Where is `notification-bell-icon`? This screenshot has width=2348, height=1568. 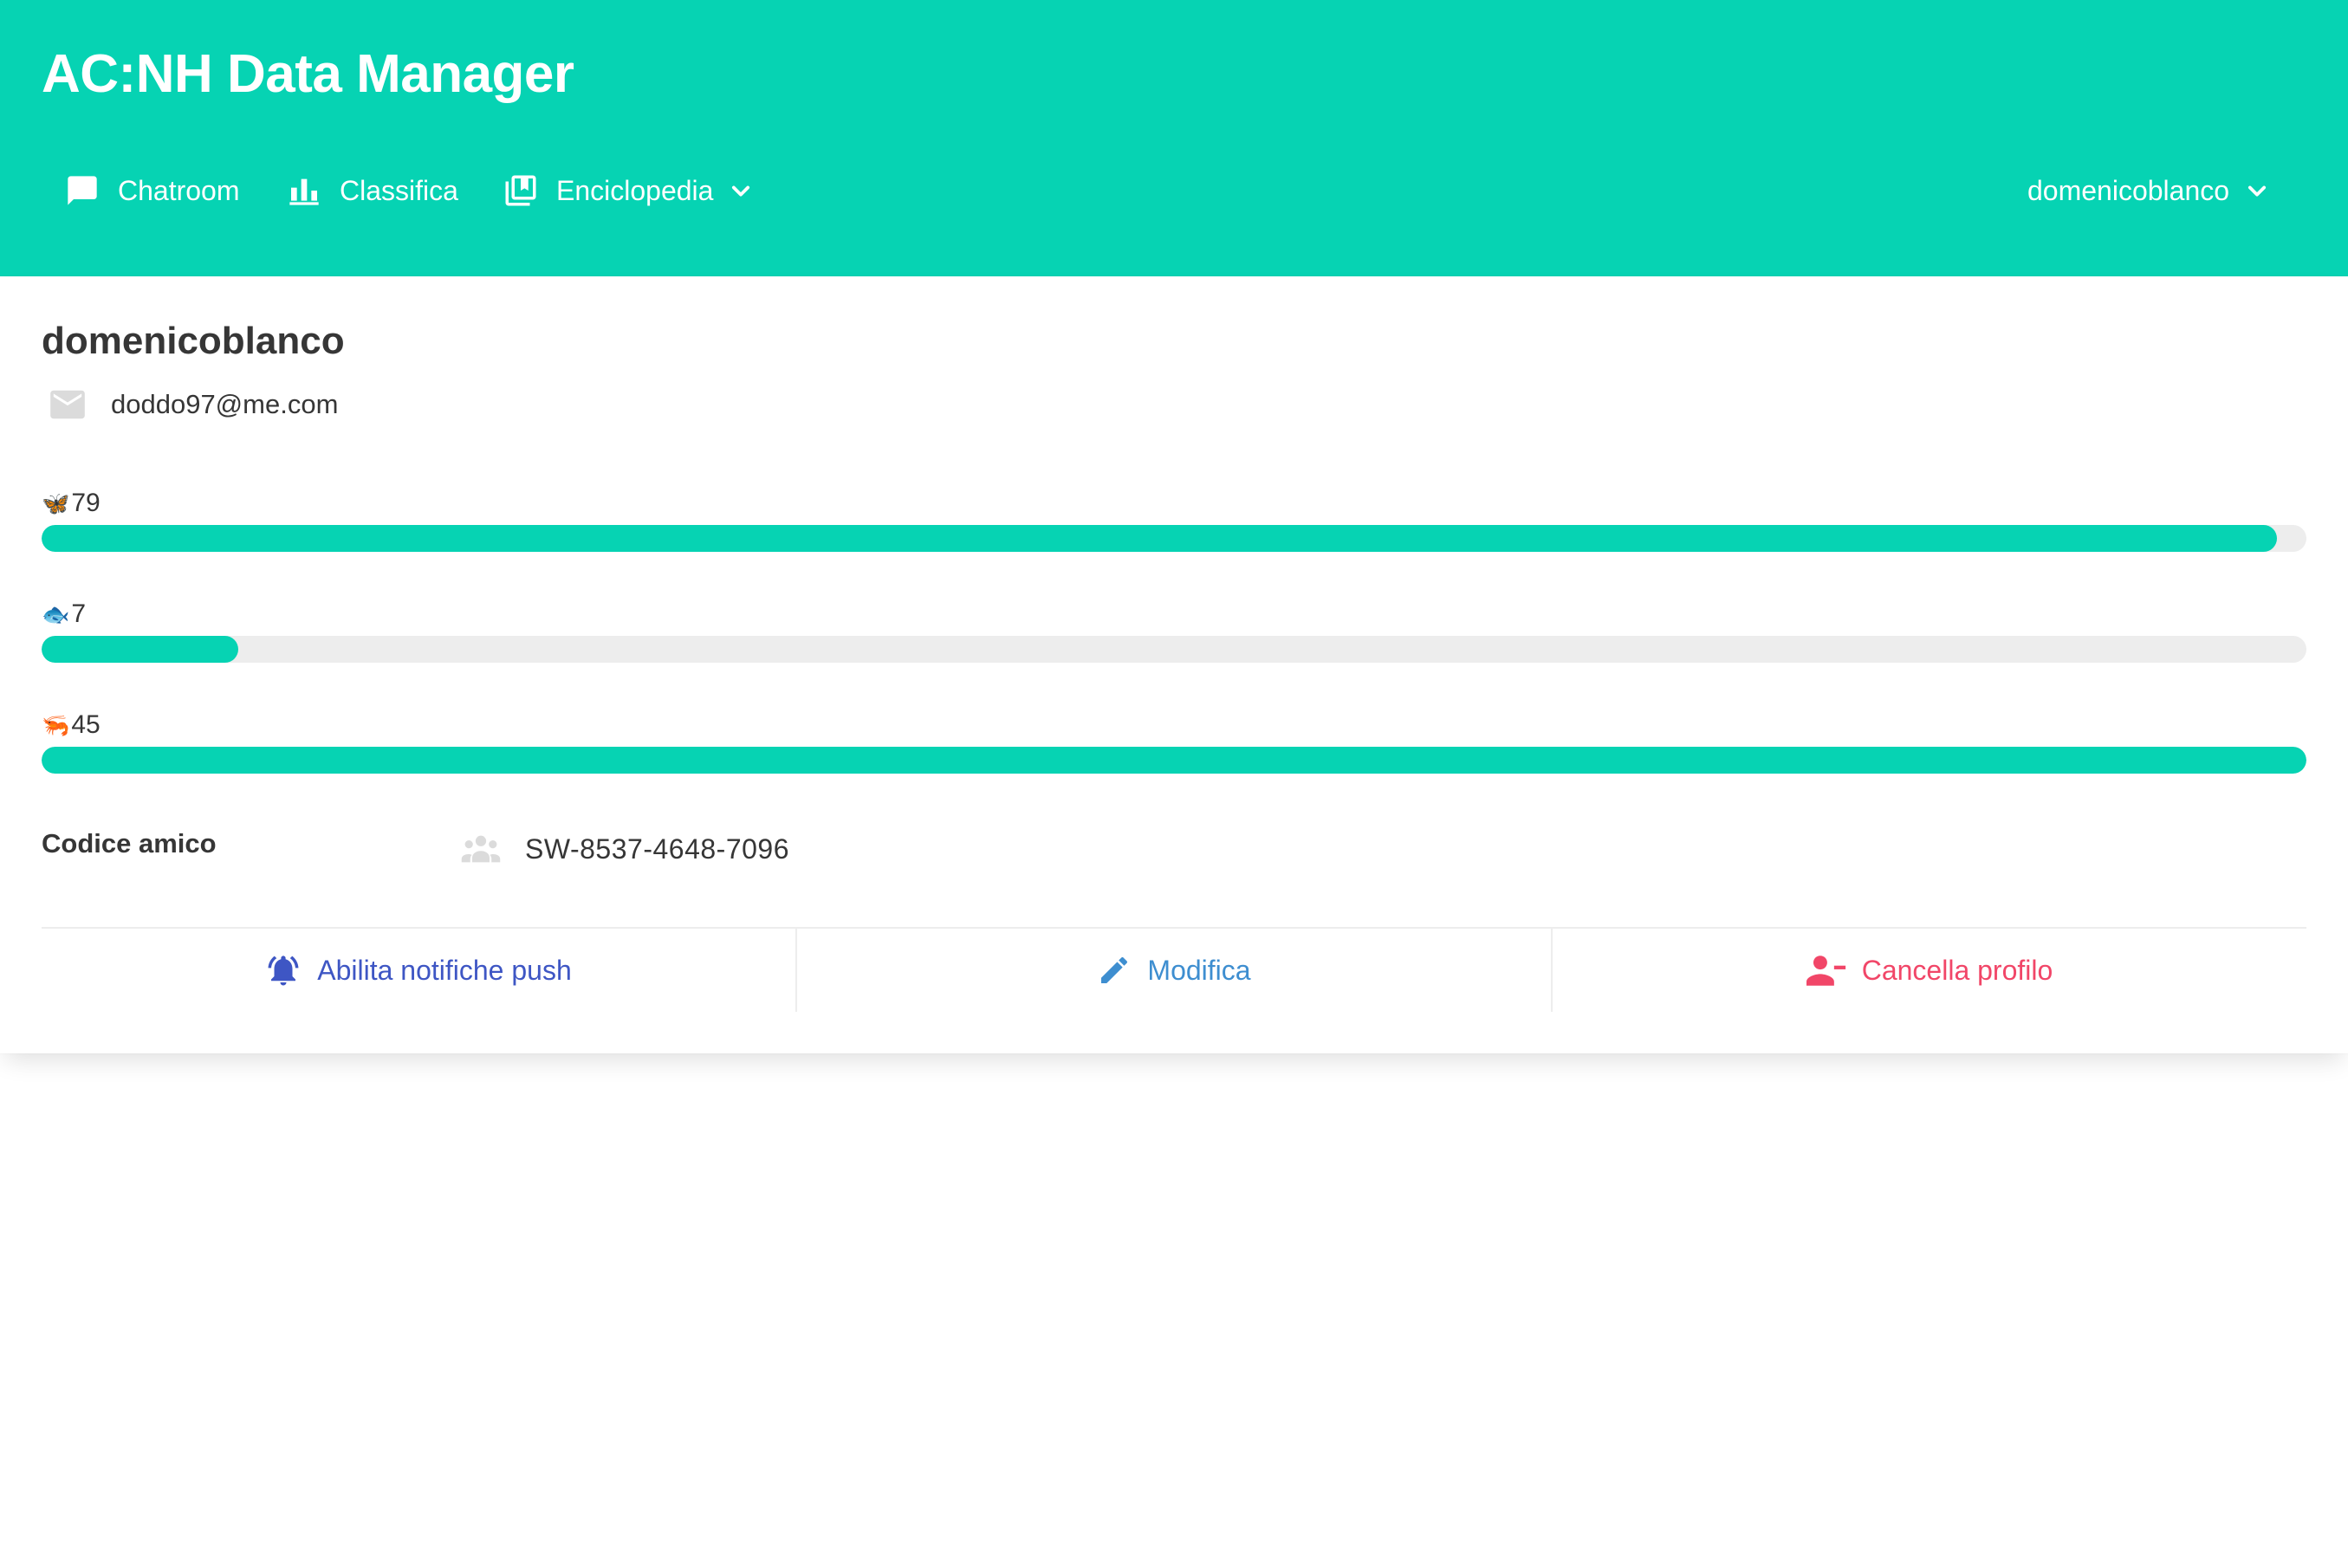
notification-bell-icon is located at coordinates (284, 970).